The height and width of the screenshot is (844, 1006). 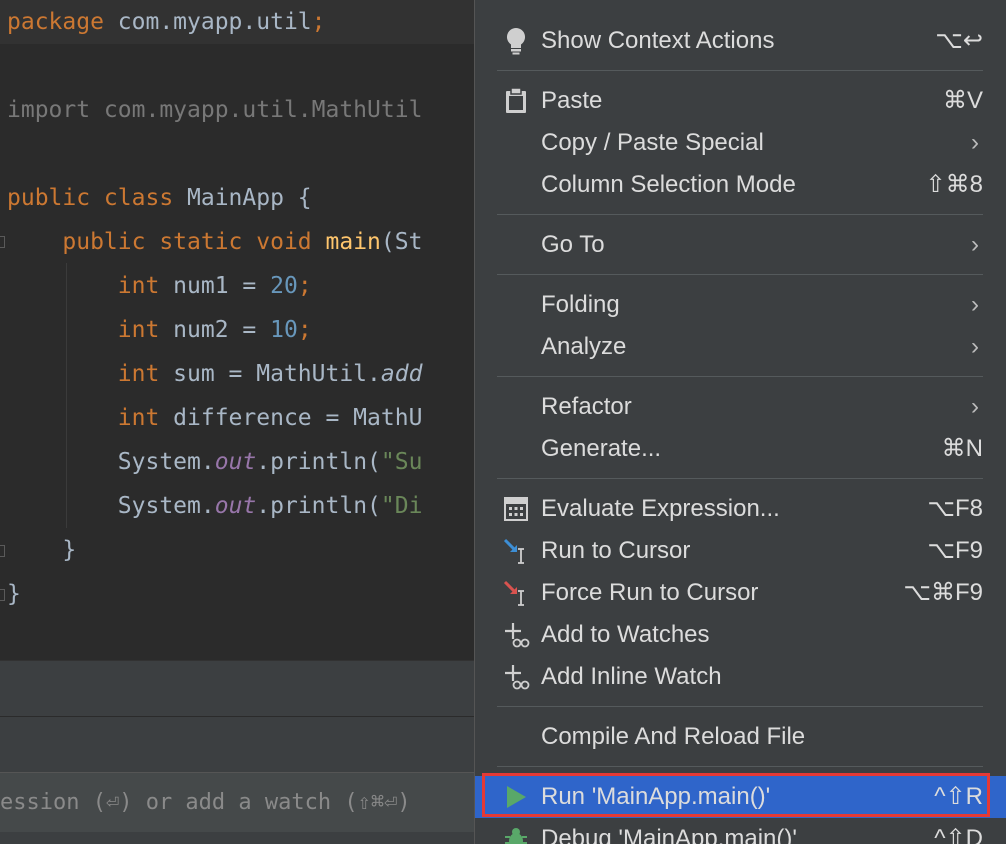 What do you see at coordinates (740, 635) in the screenshot?
I see `menu-item-add-to-watches: Add to Watches` at bounding box center [740, 635].